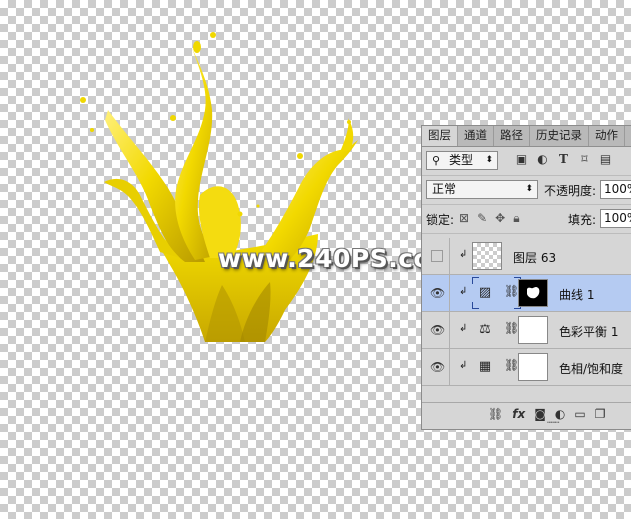  I want to click on hidden-box-icon, so click(437, 256).